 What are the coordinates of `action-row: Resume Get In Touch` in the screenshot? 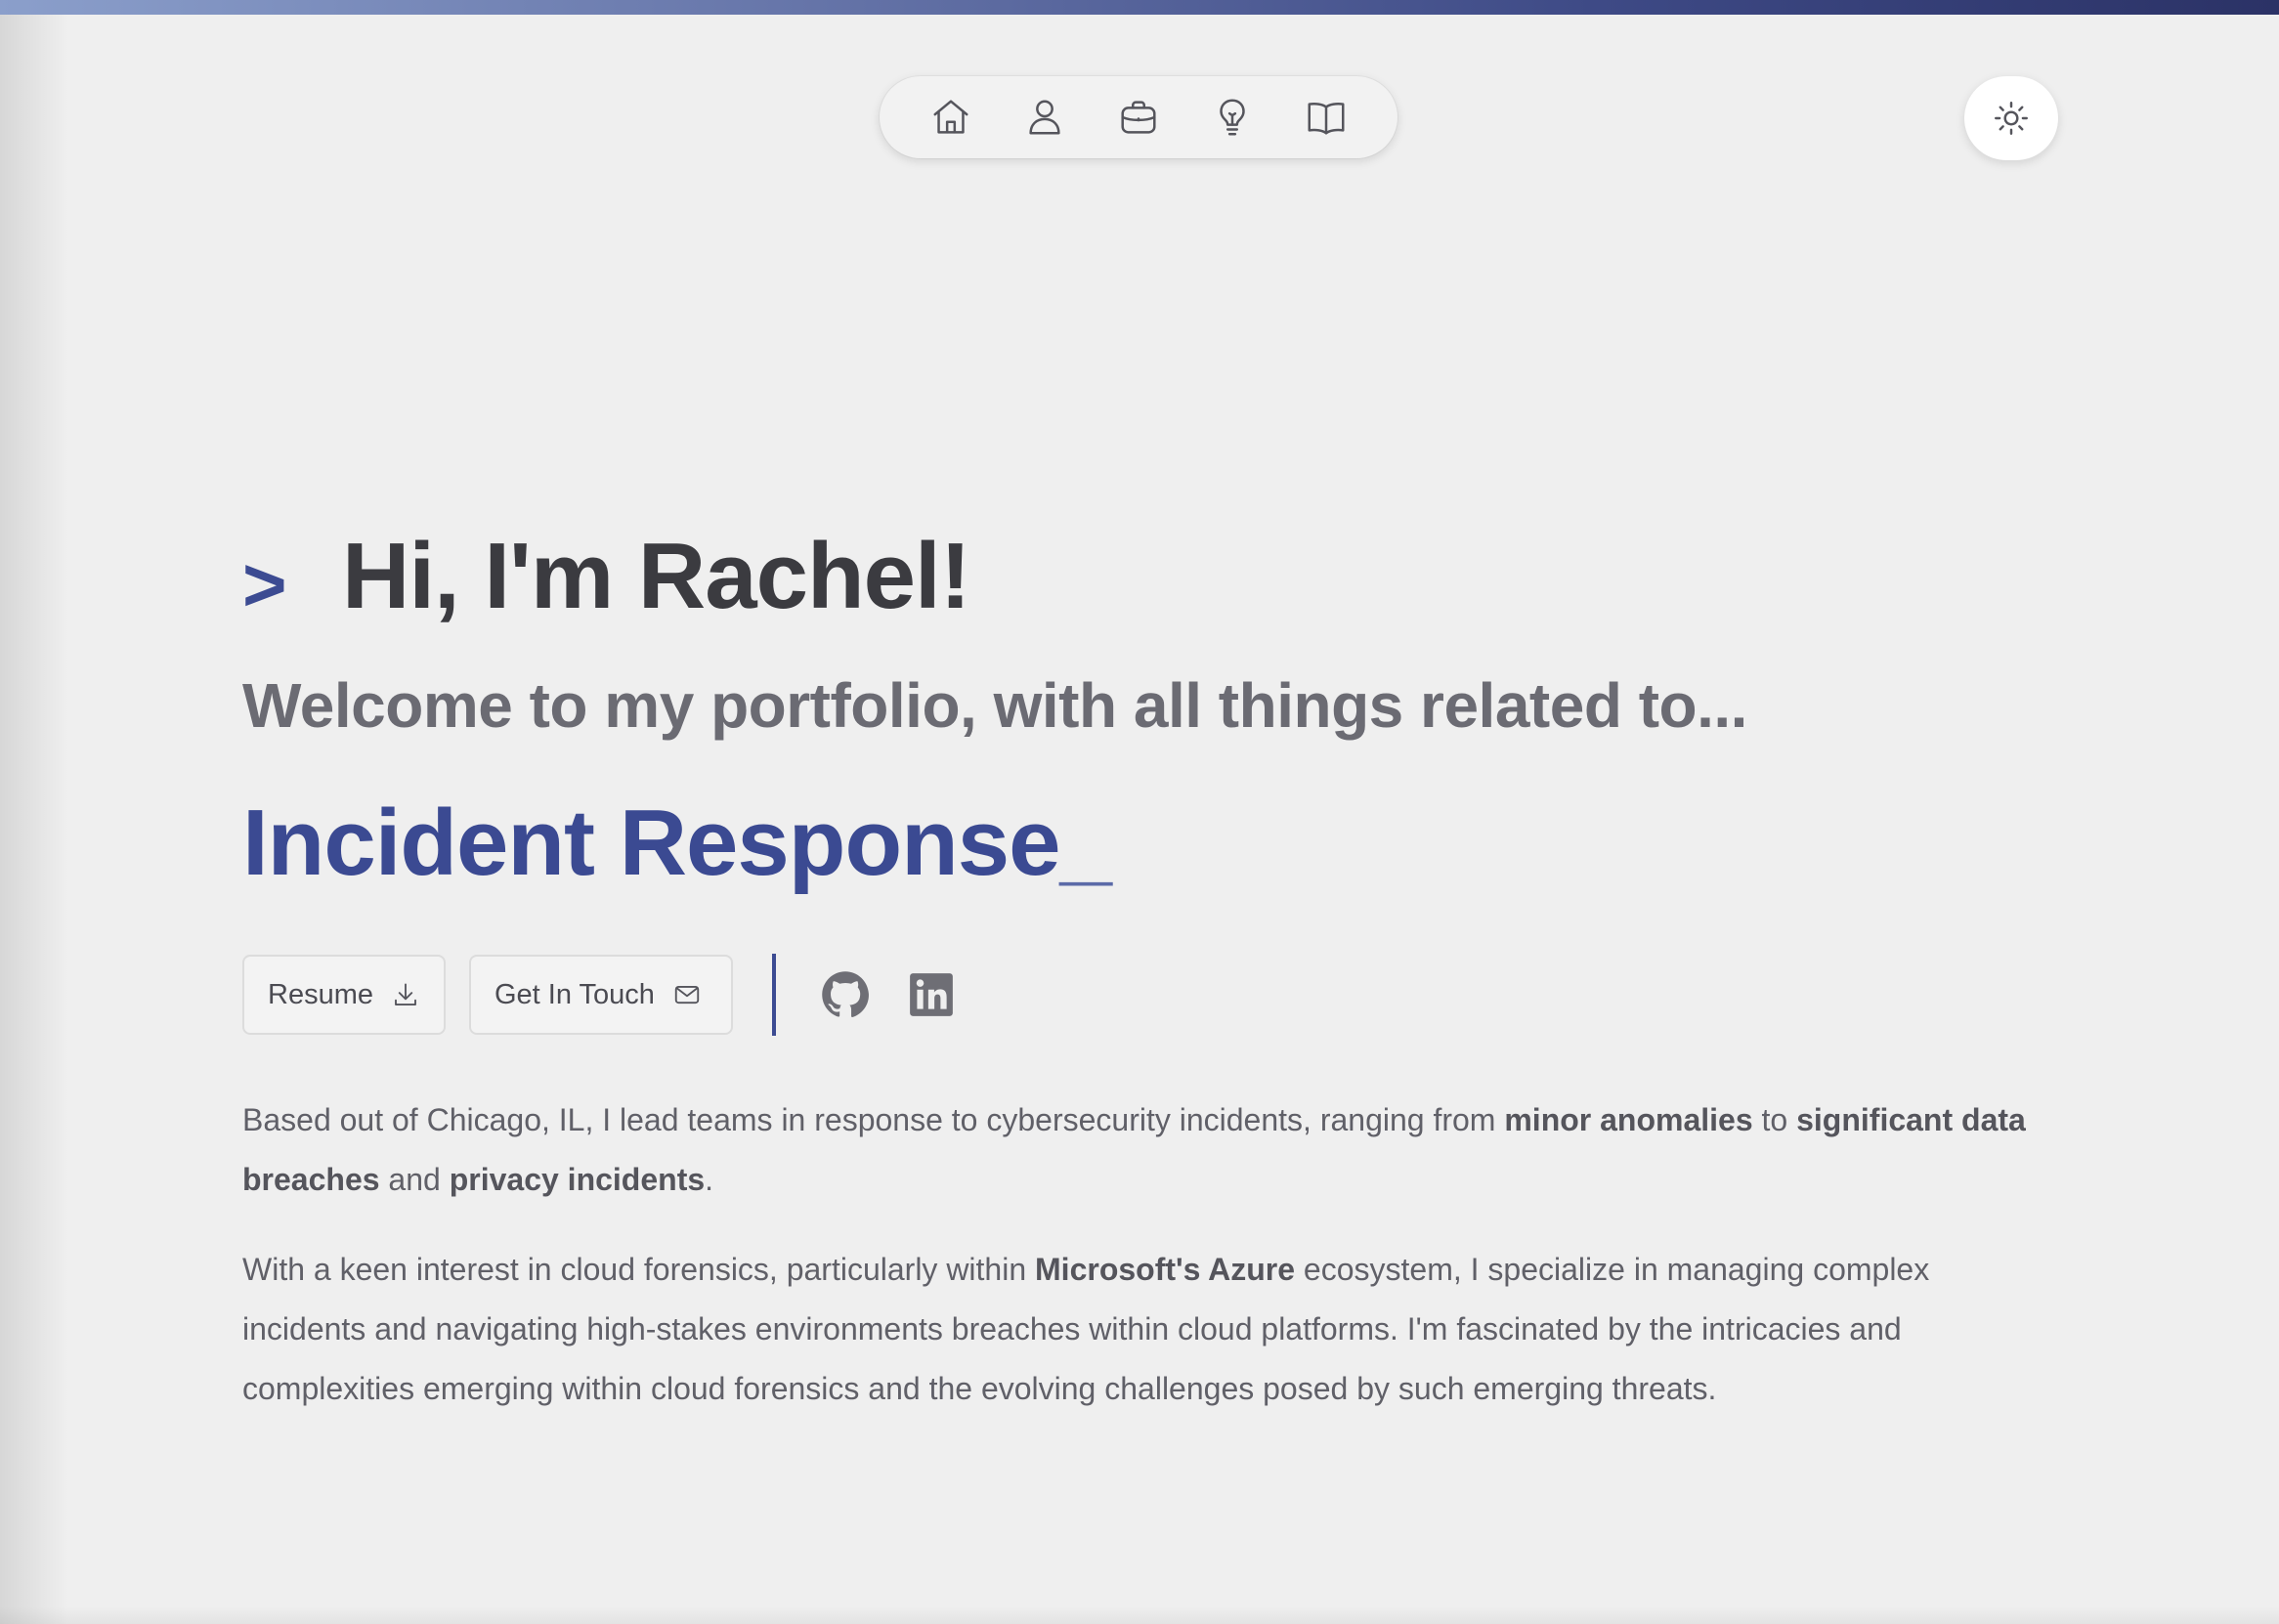 It's located at (600, 995).